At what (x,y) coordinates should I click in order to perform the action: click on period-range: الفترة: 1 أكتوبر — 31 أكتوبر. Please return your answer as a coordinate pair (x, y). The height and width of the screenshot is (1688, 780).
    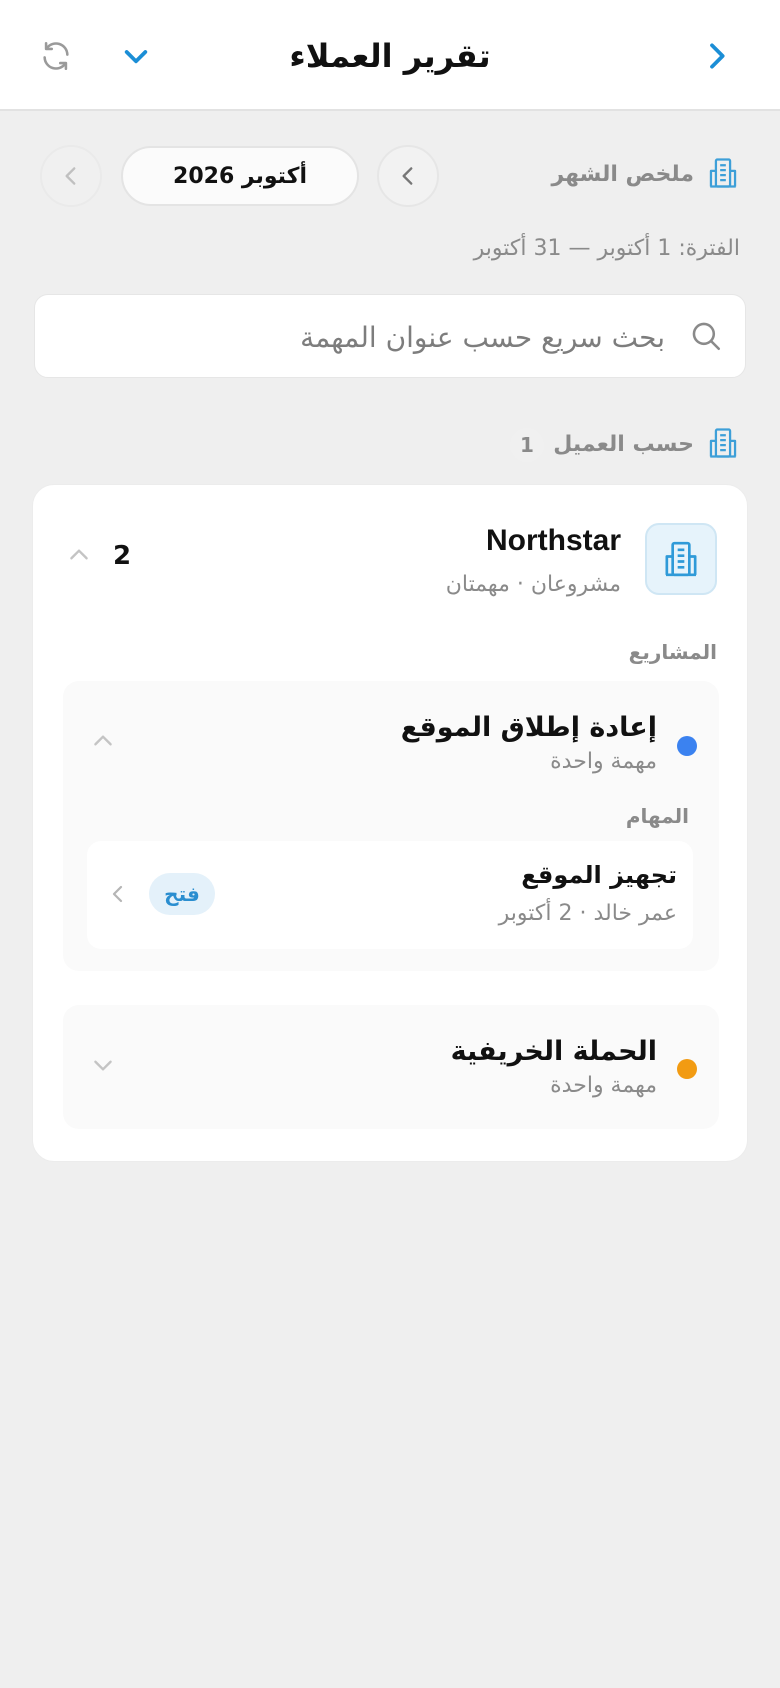
    Looking at the image, I should click on (606, 248).